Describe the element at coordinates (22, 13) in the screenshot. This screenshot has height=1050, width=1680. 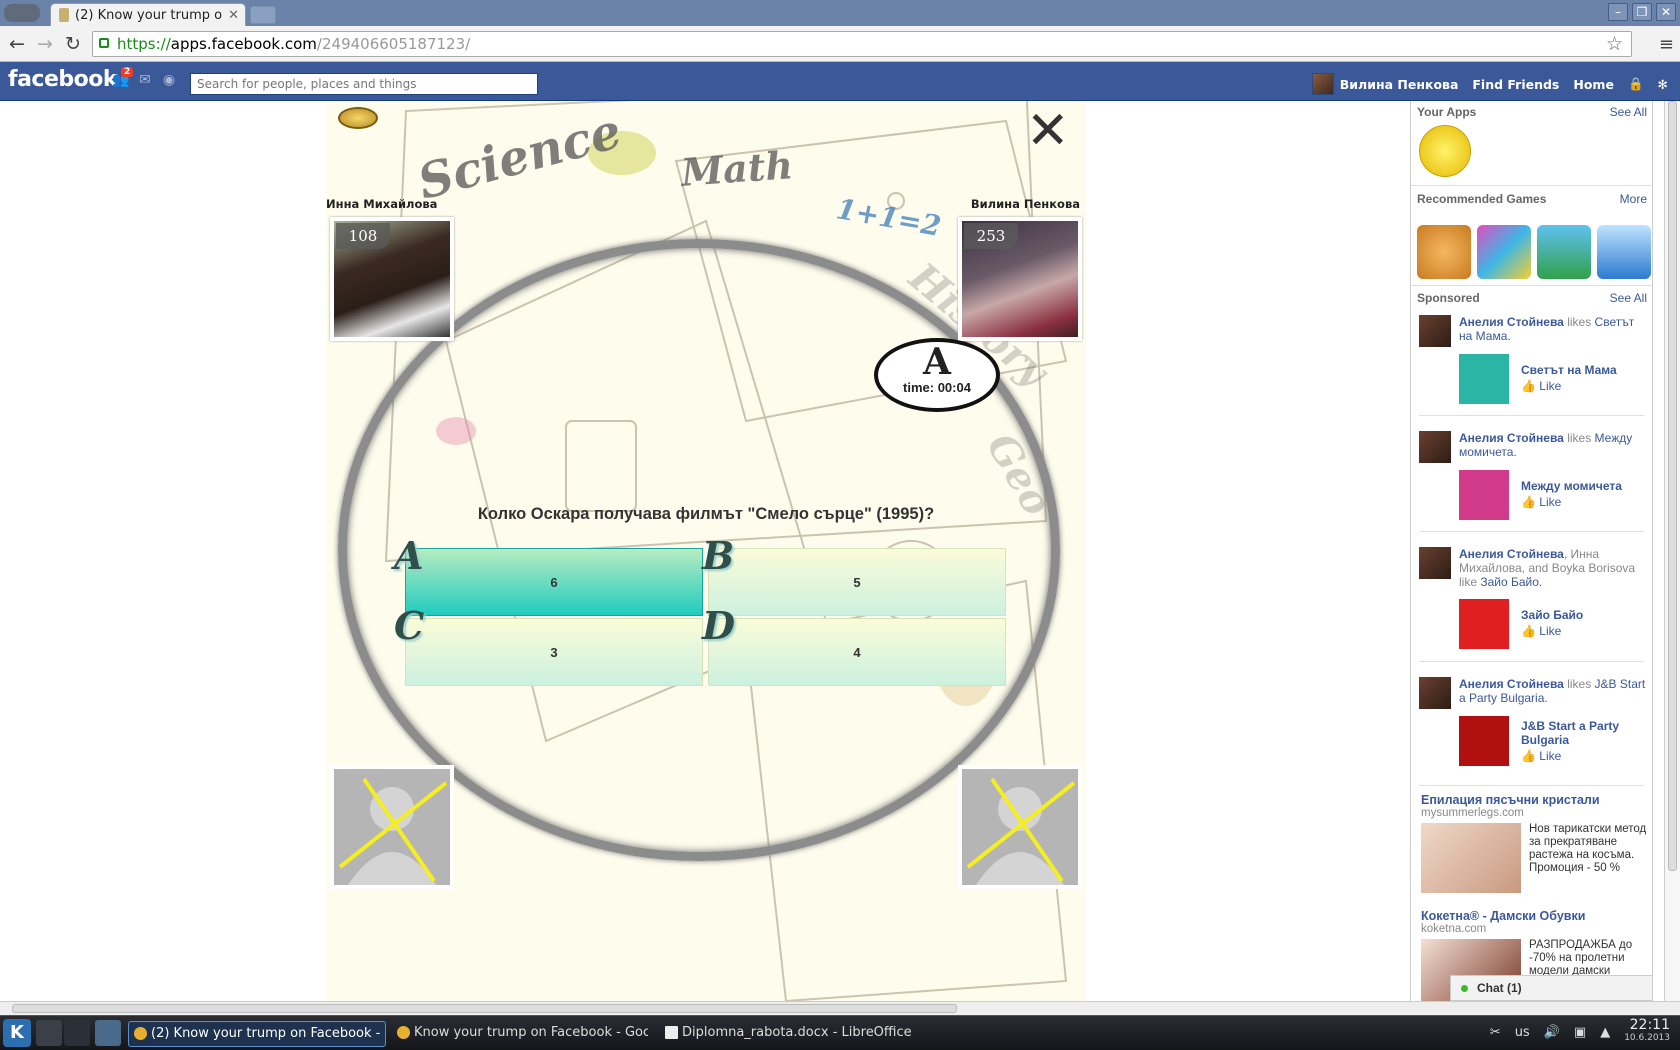
I see `incognito-icon` at that location.